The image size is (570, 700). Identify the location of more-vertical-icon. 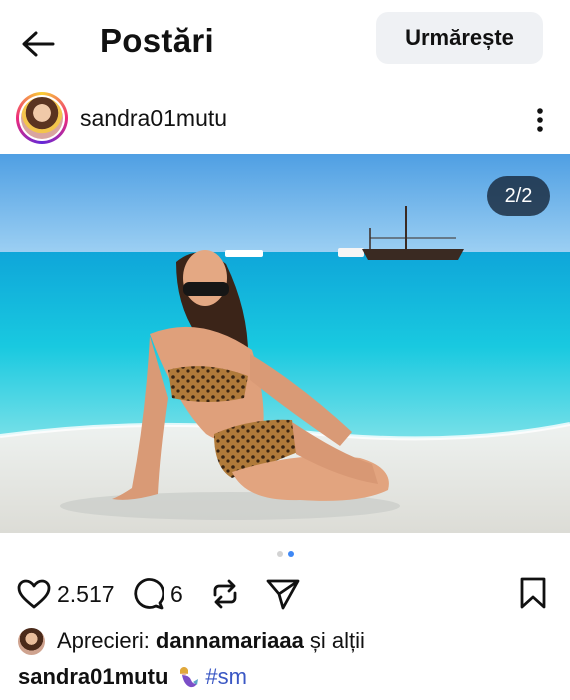
(540, 120).